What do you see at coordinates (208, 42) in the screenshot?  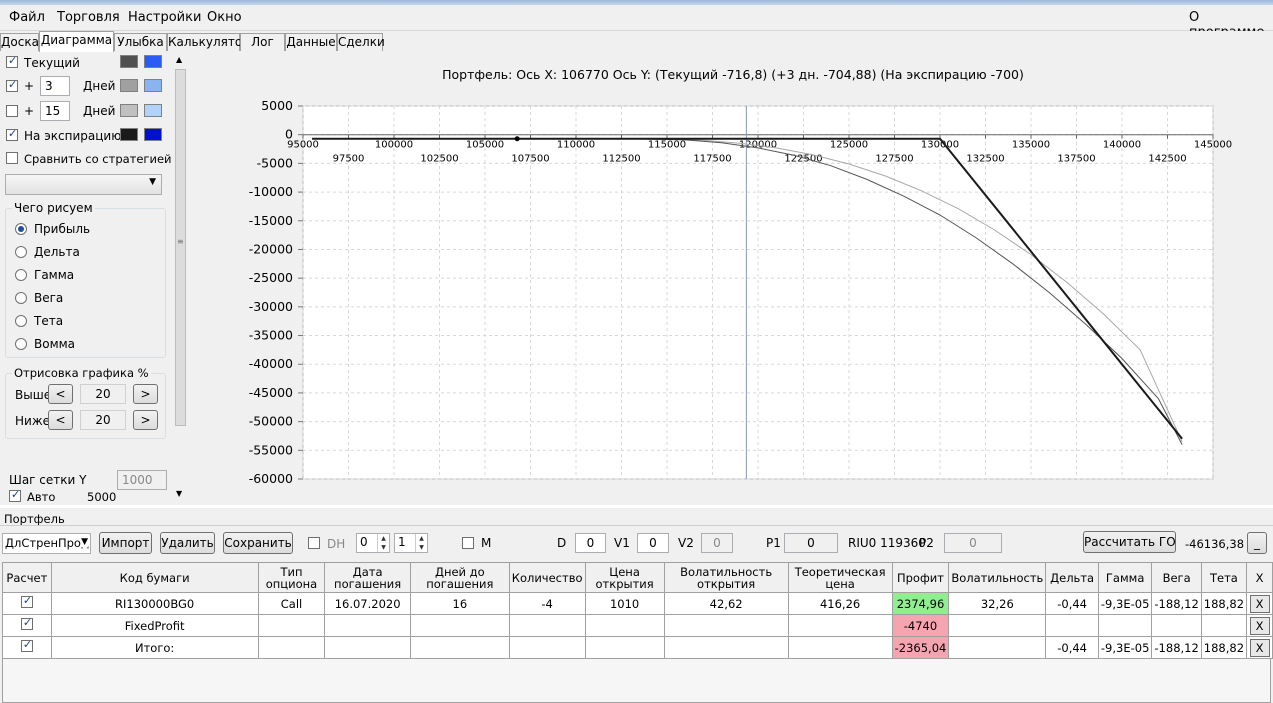 I see `tab-calculator: Калькулятор` at bounding box center [208, 42].